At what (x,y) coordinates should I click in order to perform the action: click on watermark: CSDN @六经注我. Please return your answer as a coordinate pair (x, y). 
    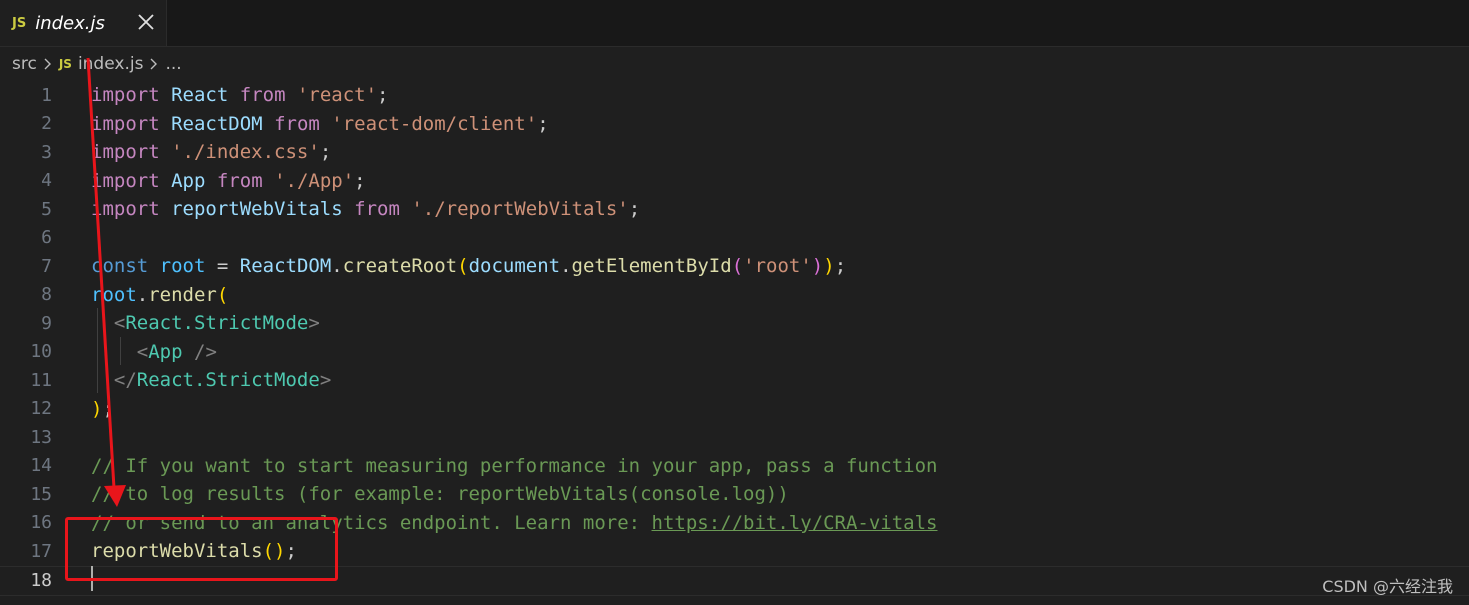
    Looking at the image, I should click on (1387, 586).